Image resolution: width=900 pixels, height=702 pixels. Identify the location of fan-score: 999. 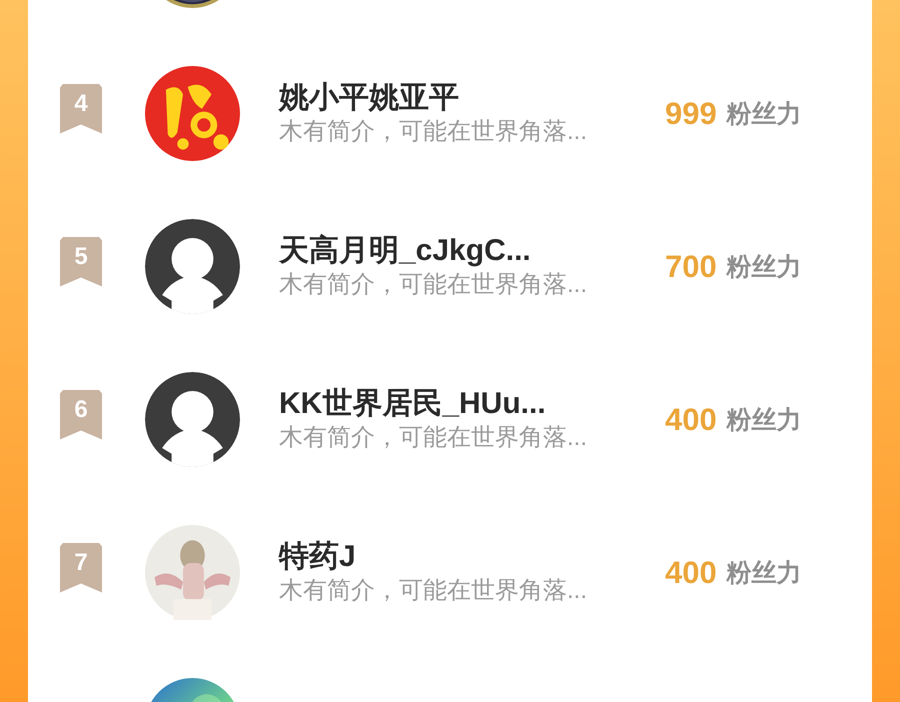
(691, 114).